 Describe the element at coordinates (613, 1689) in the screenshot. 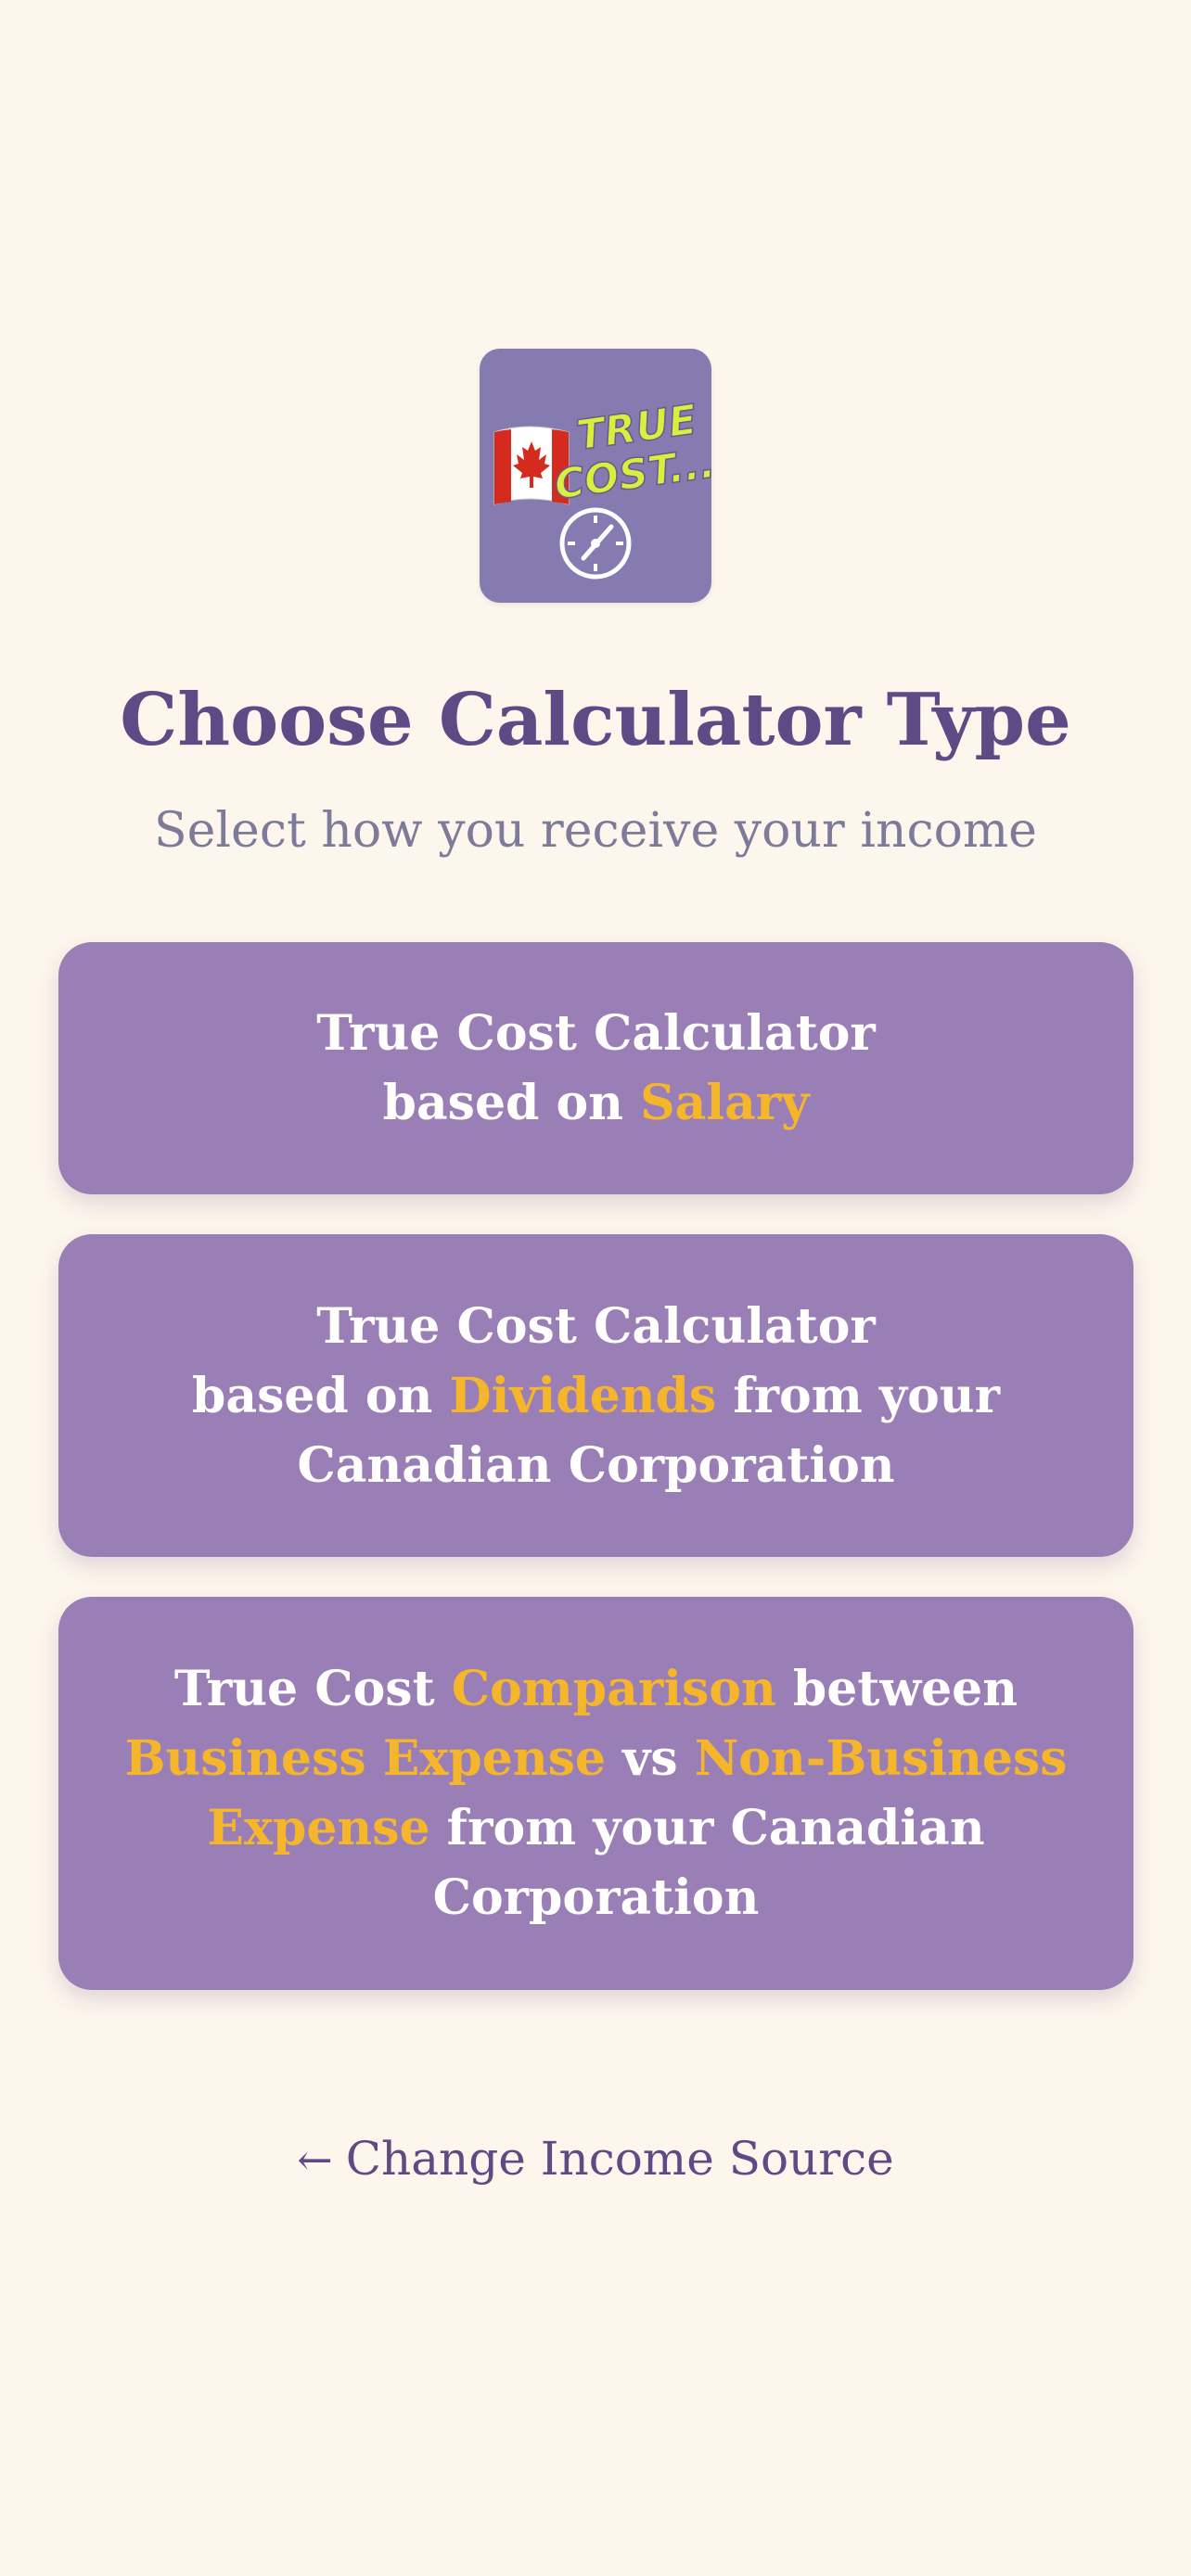

I see `option-highlight-text: Comparison` at that location.